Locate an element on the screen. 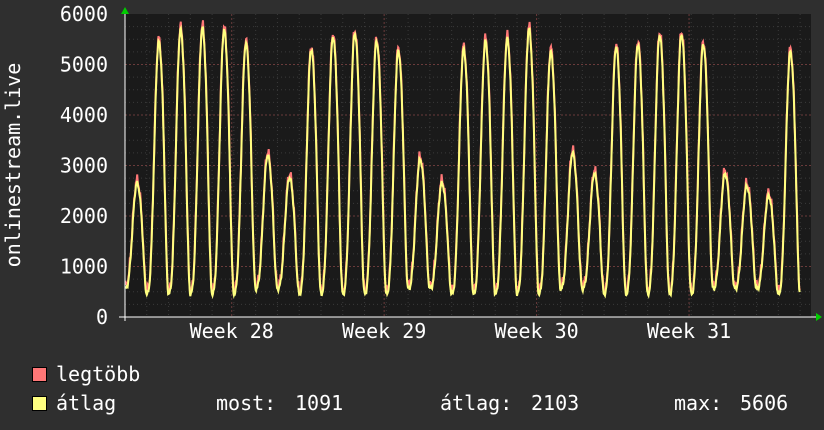  stat-max-value: 5606 is located at coordinates (764, 403).